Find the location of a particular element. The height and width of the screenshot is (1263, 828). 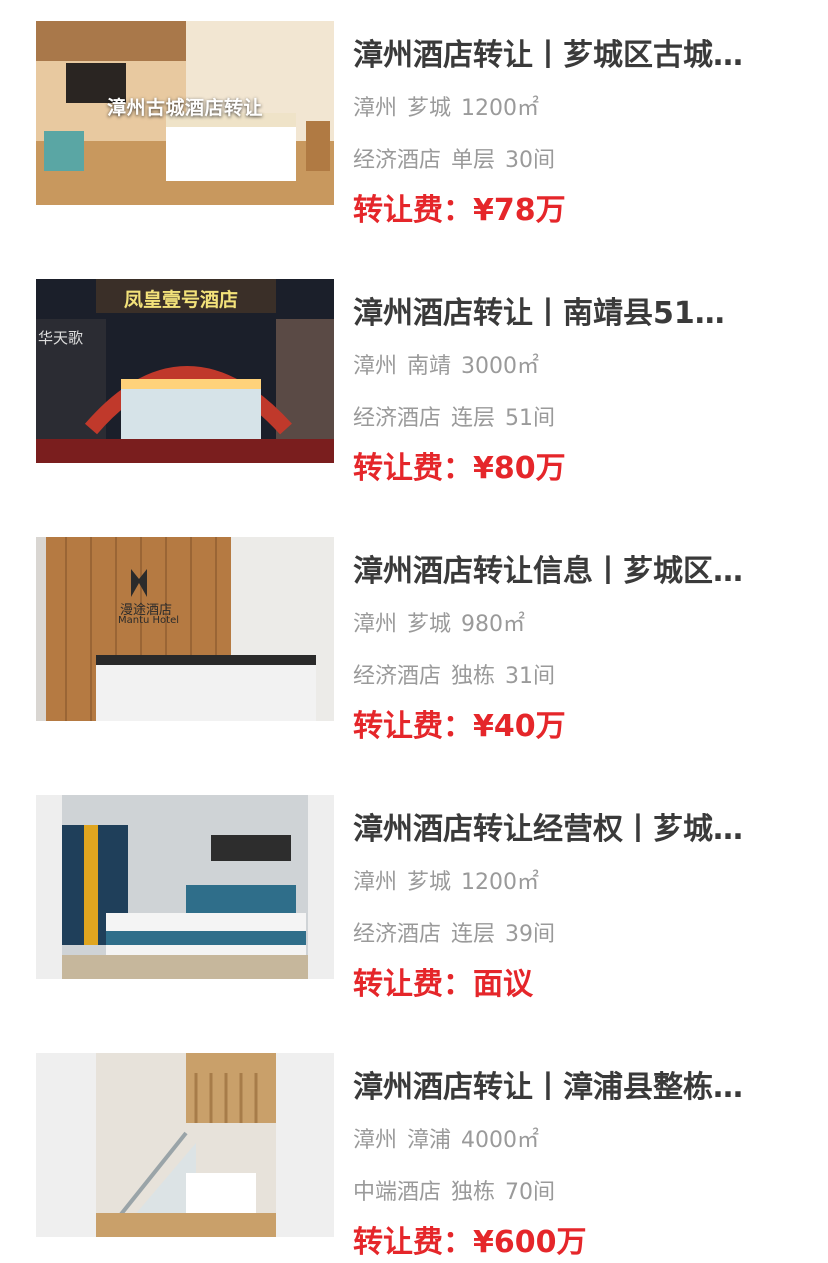

storefront-sign: 凤皇壹号酒店 is located at coordinates (181, 300).